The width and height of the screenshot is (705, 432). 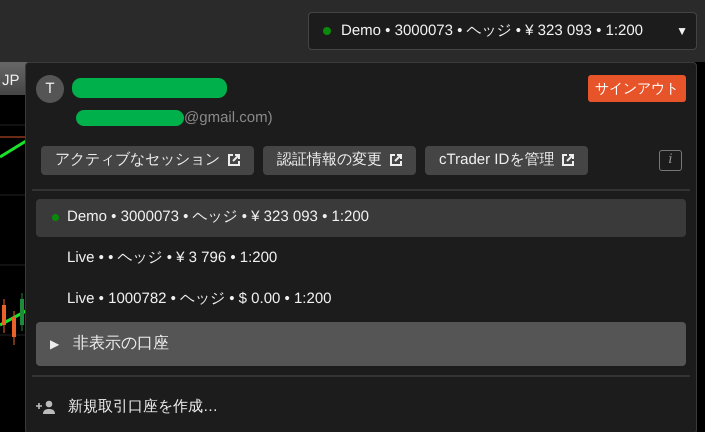 I want to click on account-item: Live • • ヘッジ • ¥ 3 796 • 1:200, so click(x=361, y=259).